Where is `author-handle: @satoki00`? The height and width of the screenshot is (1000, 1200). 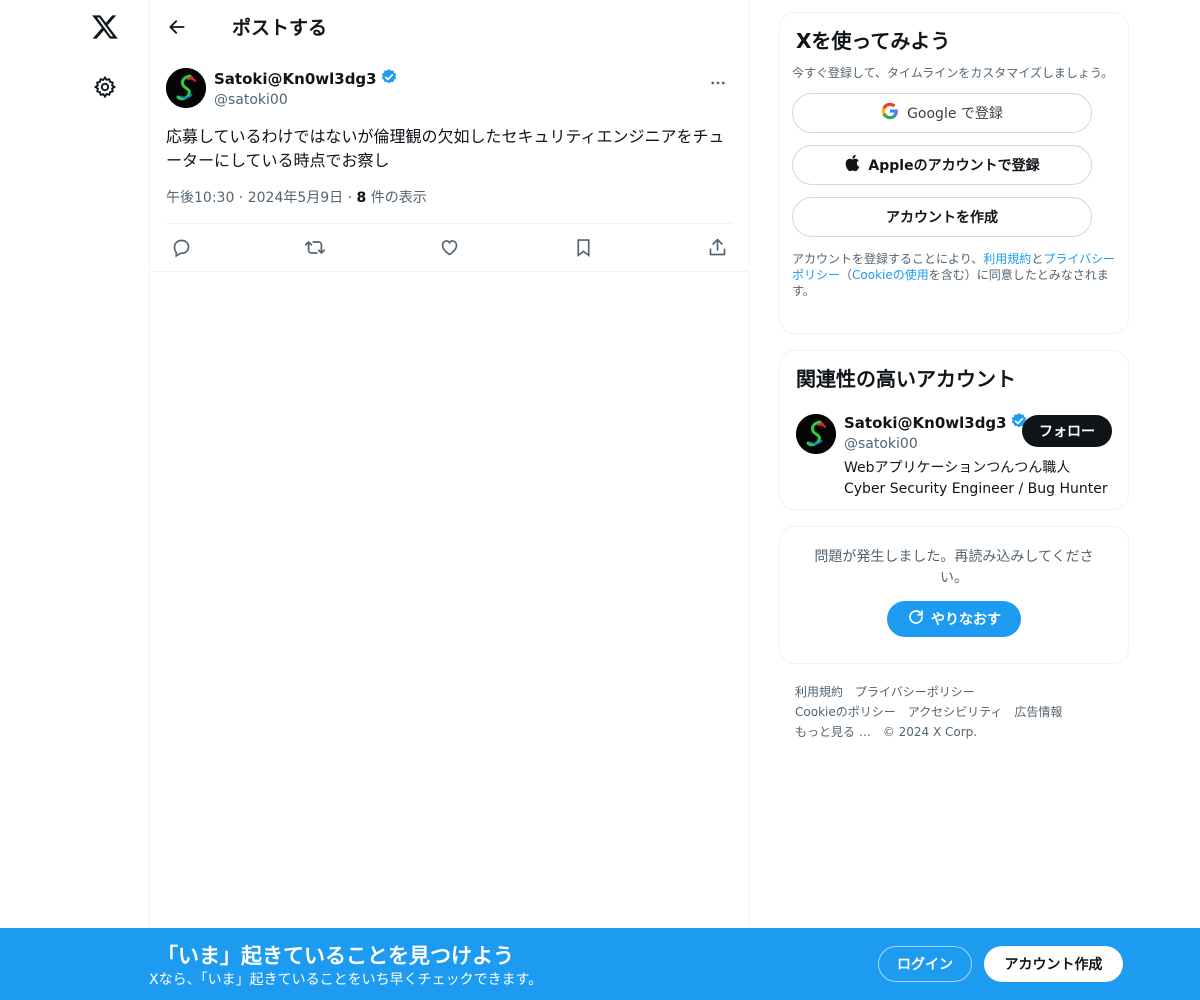 author-handle: @satoki00 is located at coordinates (306, 100).